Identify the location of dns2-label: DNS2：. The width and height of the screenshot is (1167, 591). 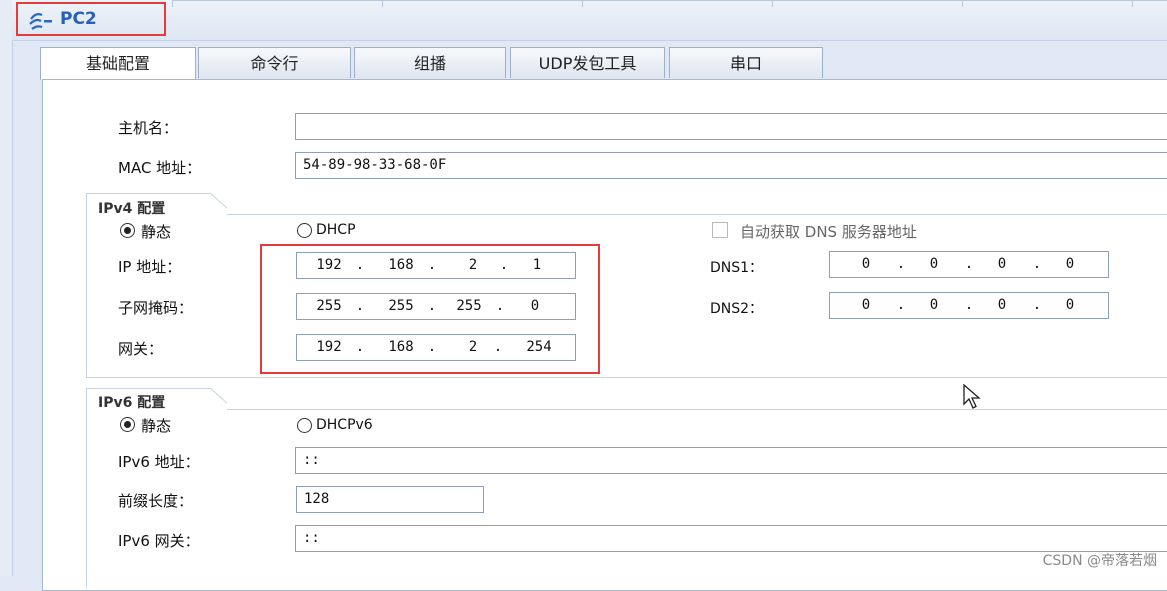
(737, 309).